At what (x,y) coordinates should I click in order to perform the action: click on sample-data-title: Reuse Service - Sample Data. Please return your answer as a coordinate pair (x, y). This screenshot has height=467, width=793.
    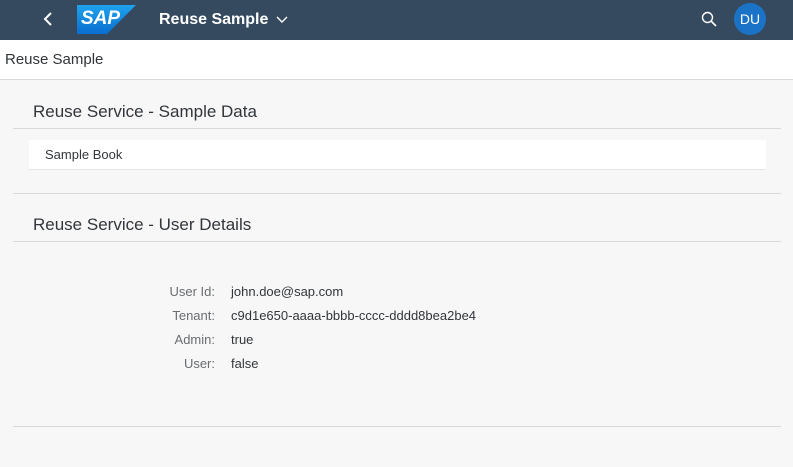
    Looking at the image, I should click on (145, 111).